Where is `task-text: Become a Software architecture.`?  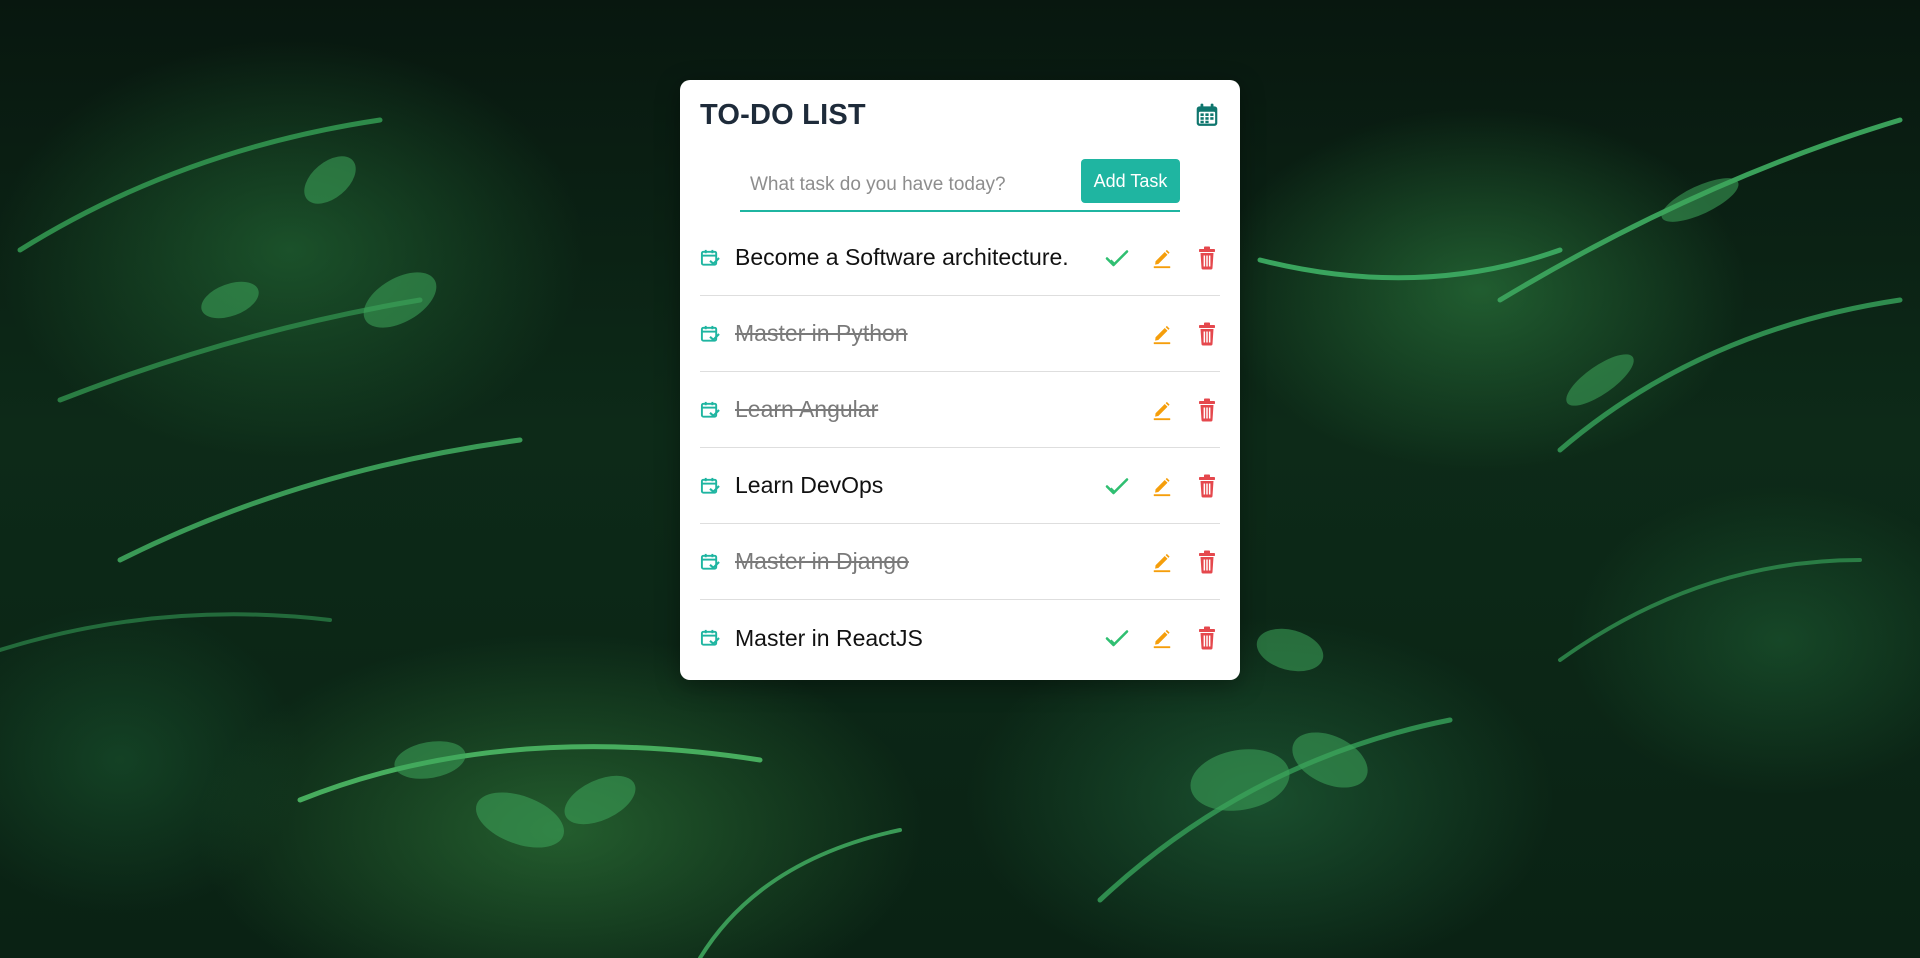
task-text: Become a Software architecture. is located at coordinates (910, 257).